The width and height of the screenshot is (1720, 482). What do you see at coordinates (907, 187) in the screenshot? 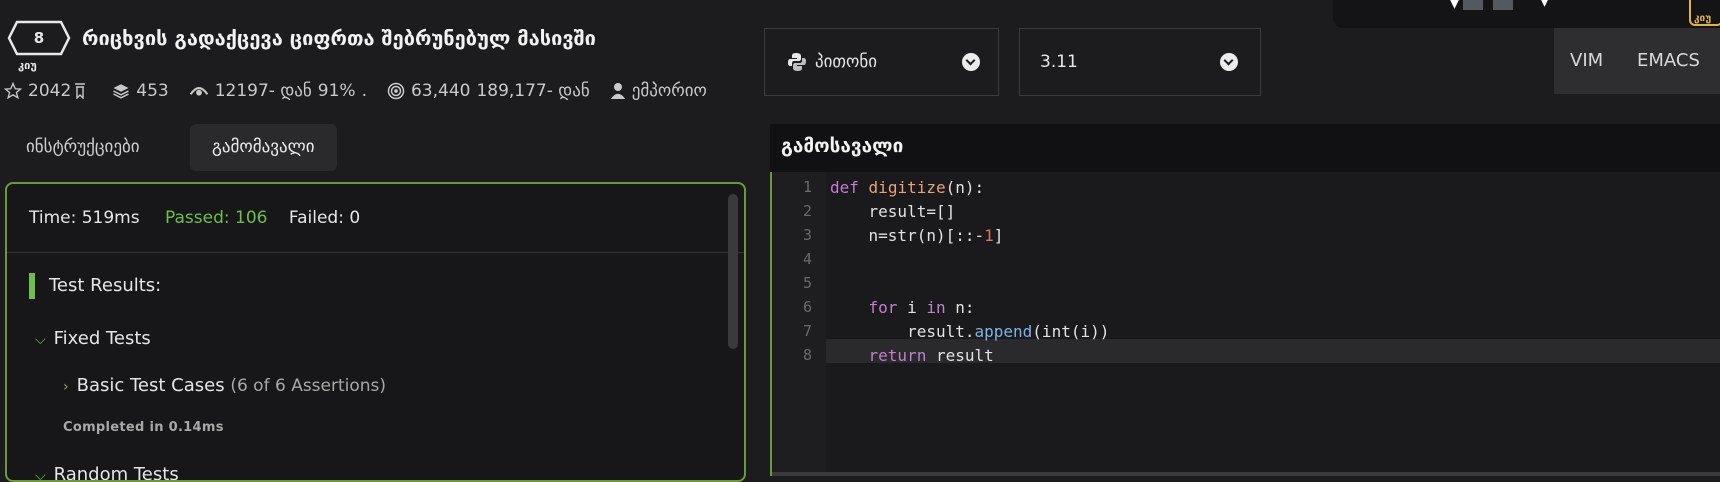
I see `code-line: def digitize(n):` at bounding box center [907, 187].